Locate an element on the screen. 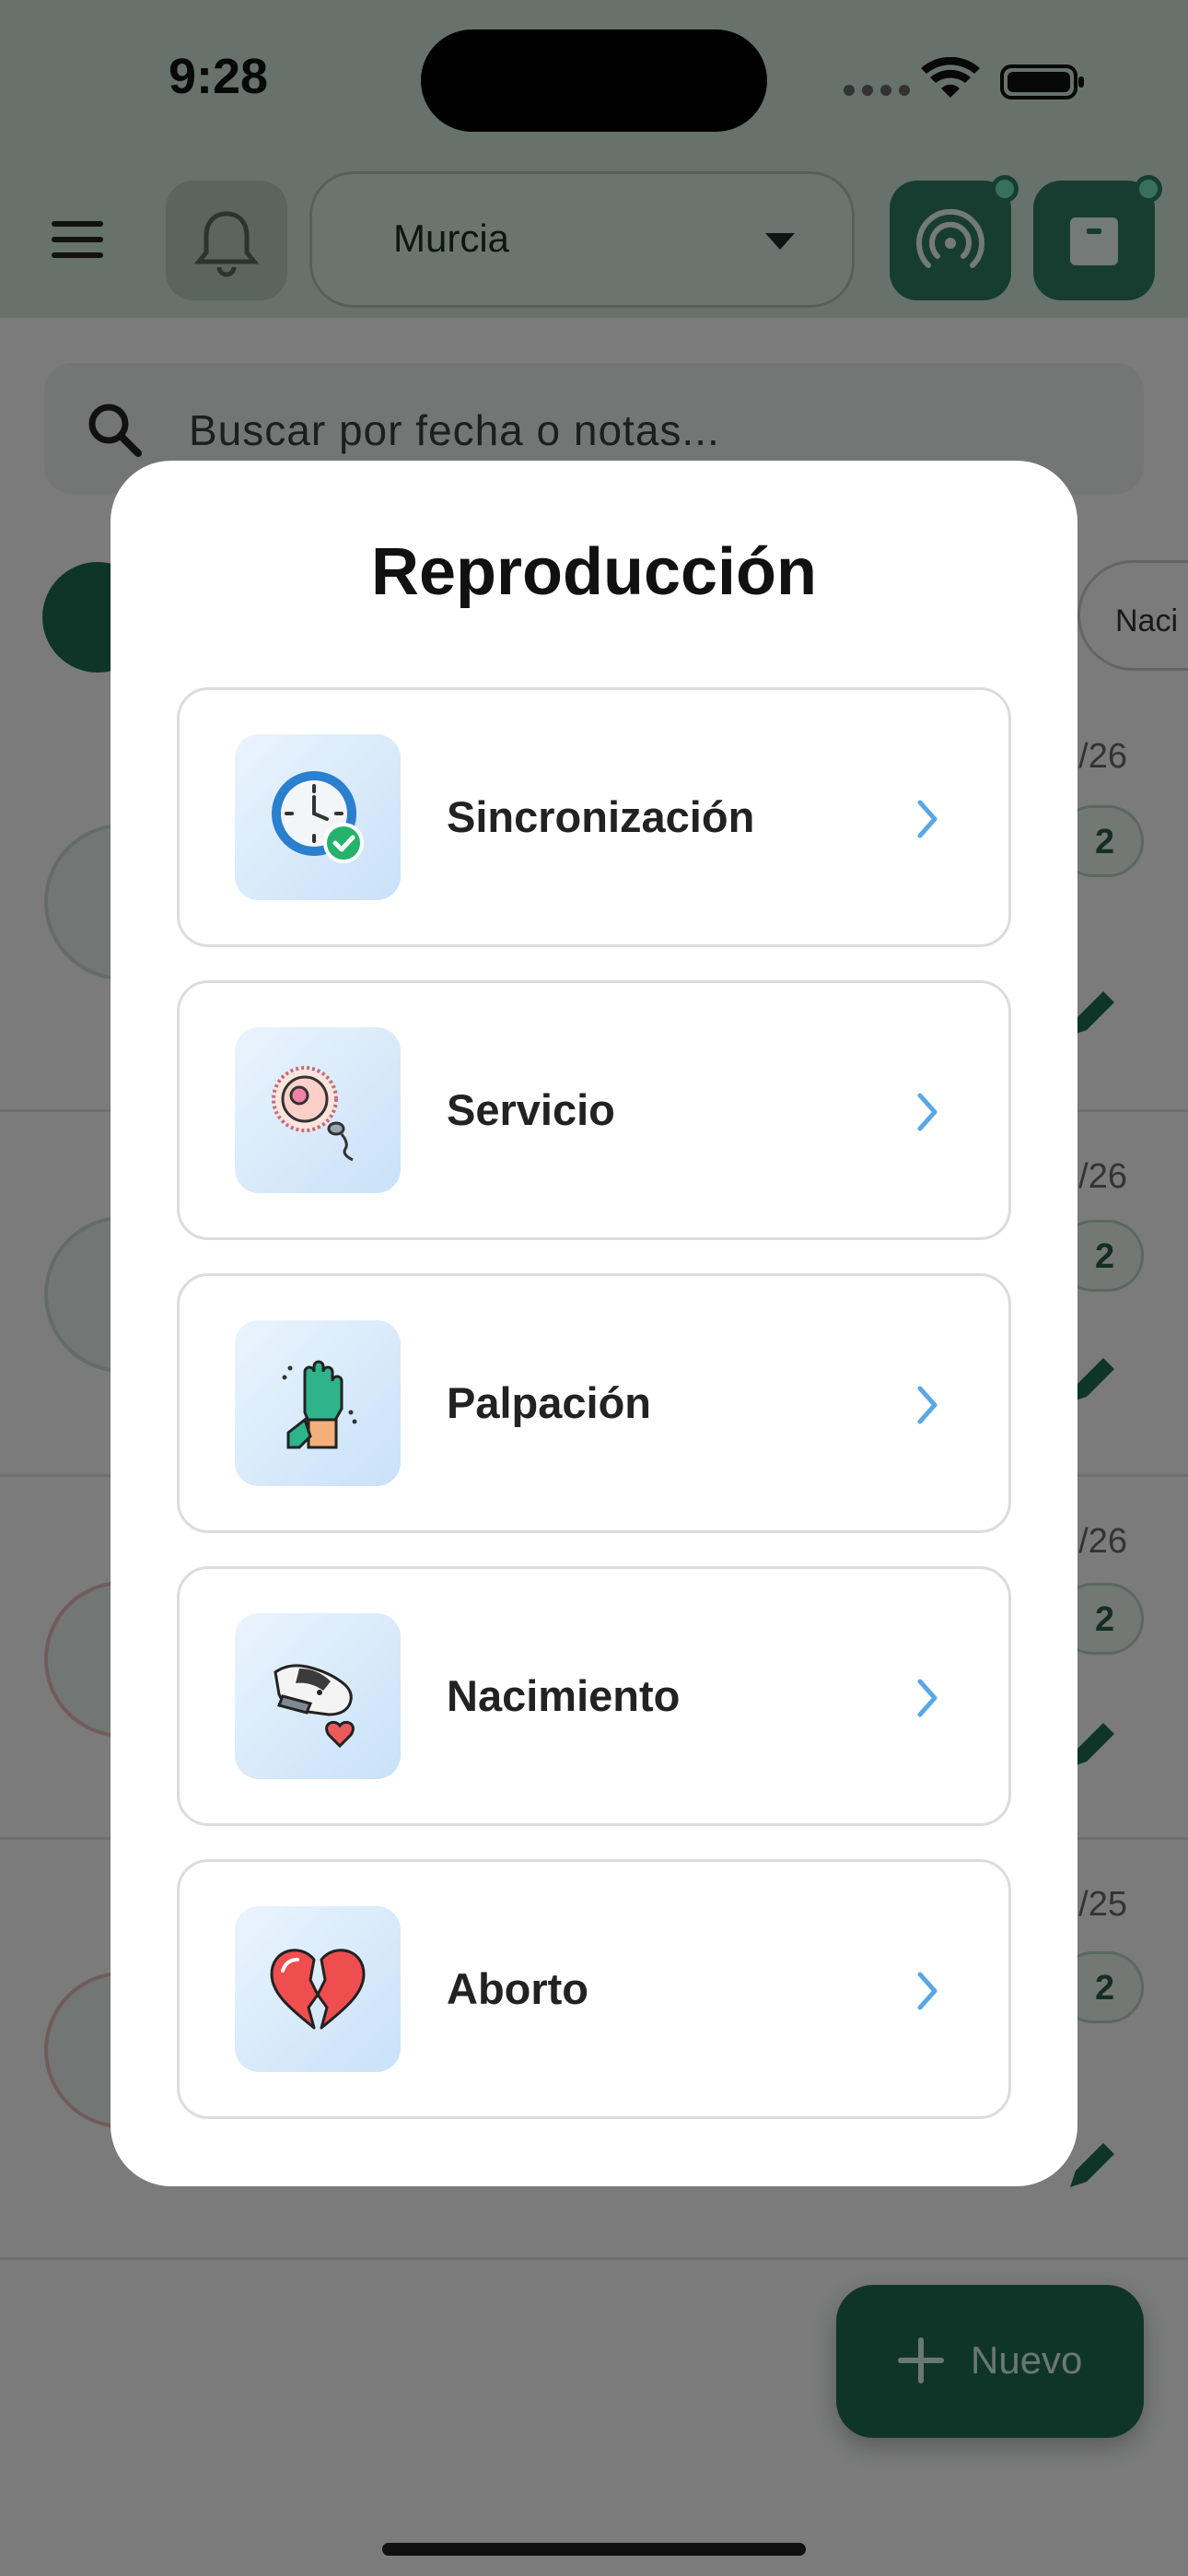 The width and height of the screenshot is (1188, 2576). option-nacimiento: Nacimiento is located at coordinates (594, 1696).